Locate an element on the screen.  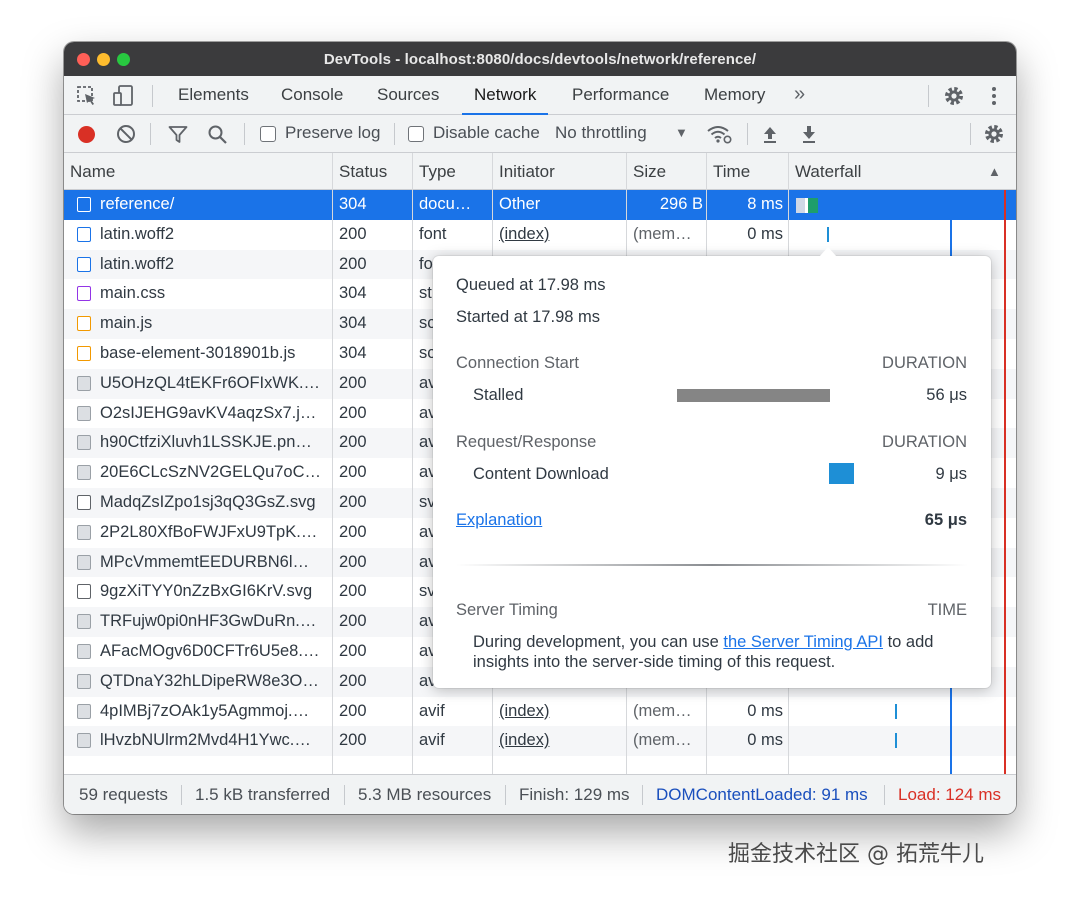
server-timing-api-link: the Server Timing API is located at coordinates (803, 642).